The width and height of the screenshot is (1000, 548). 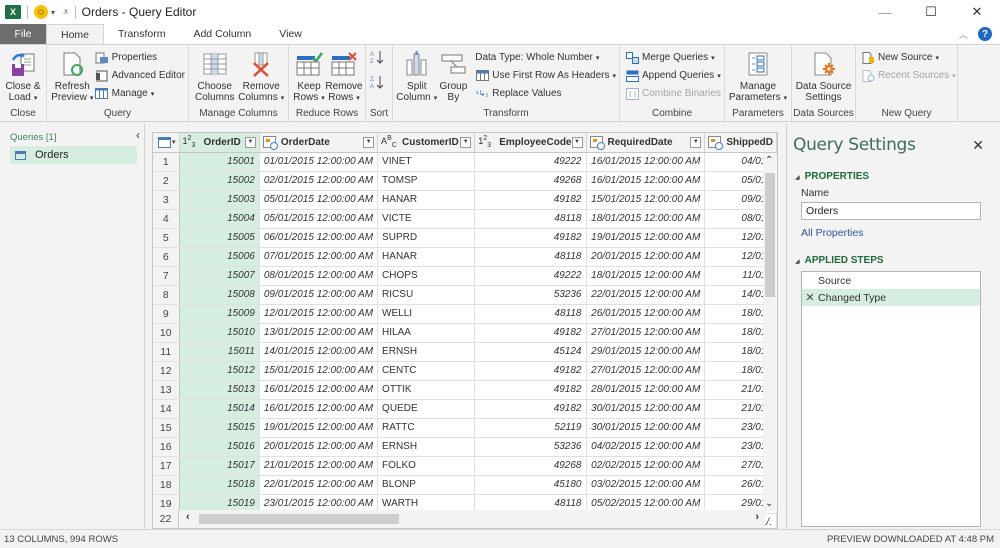 I want to click on cell-requireddate: 30/01/2015 12:00:00 AM, so click(x=646, y=428).